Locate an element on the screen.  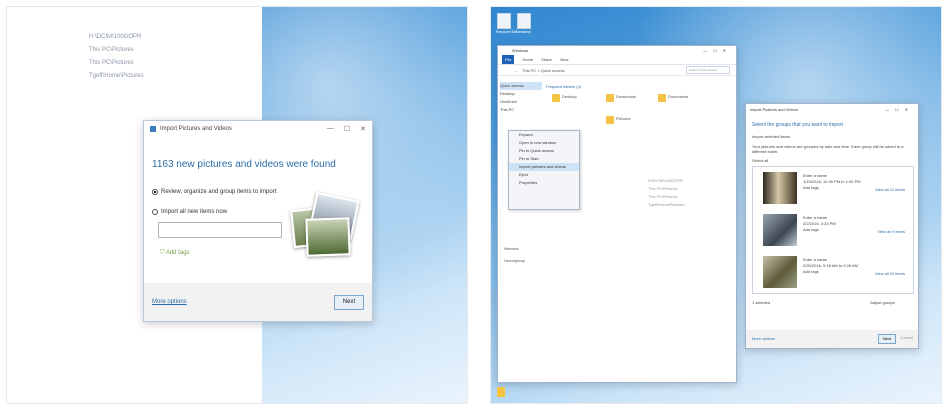
folder-label: Documents is located at coordinates (678, 96).